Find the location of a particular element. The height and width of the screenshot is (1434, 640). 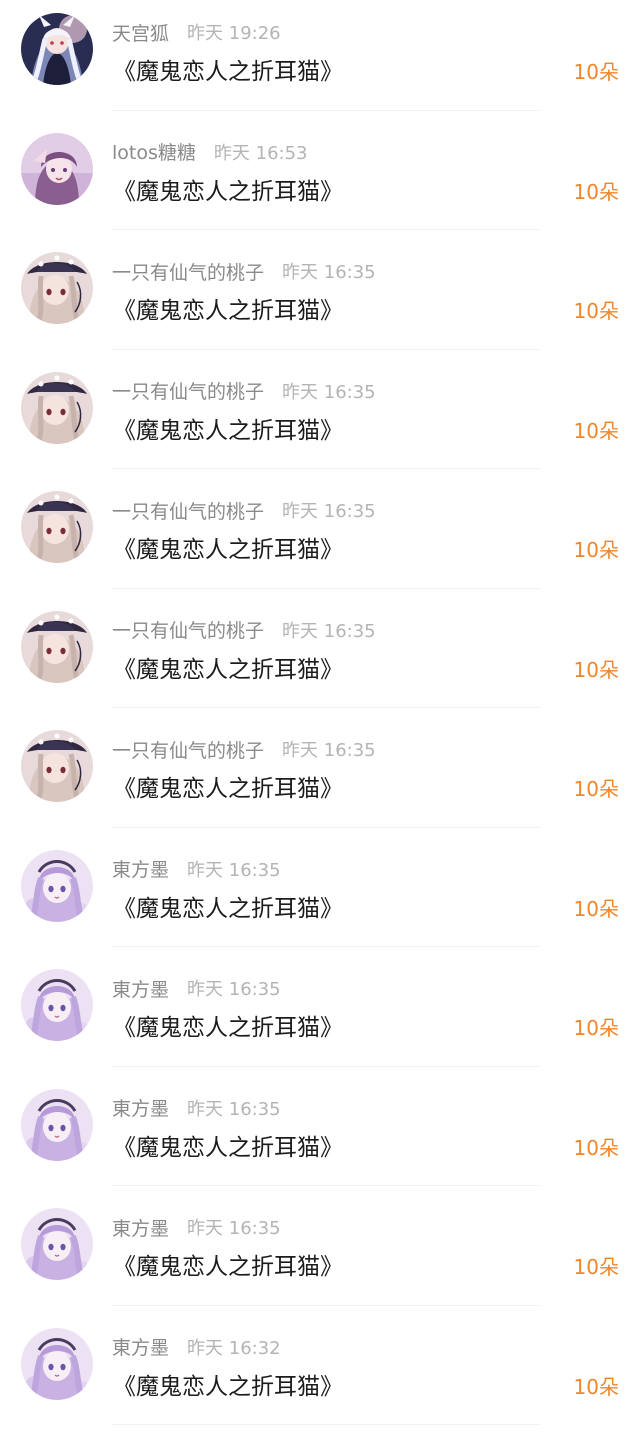

list-item: 天宫狐昨天 19:26 《魔鬼恋人之折耳猫》 10朵 is located at coordinates (320, 60).